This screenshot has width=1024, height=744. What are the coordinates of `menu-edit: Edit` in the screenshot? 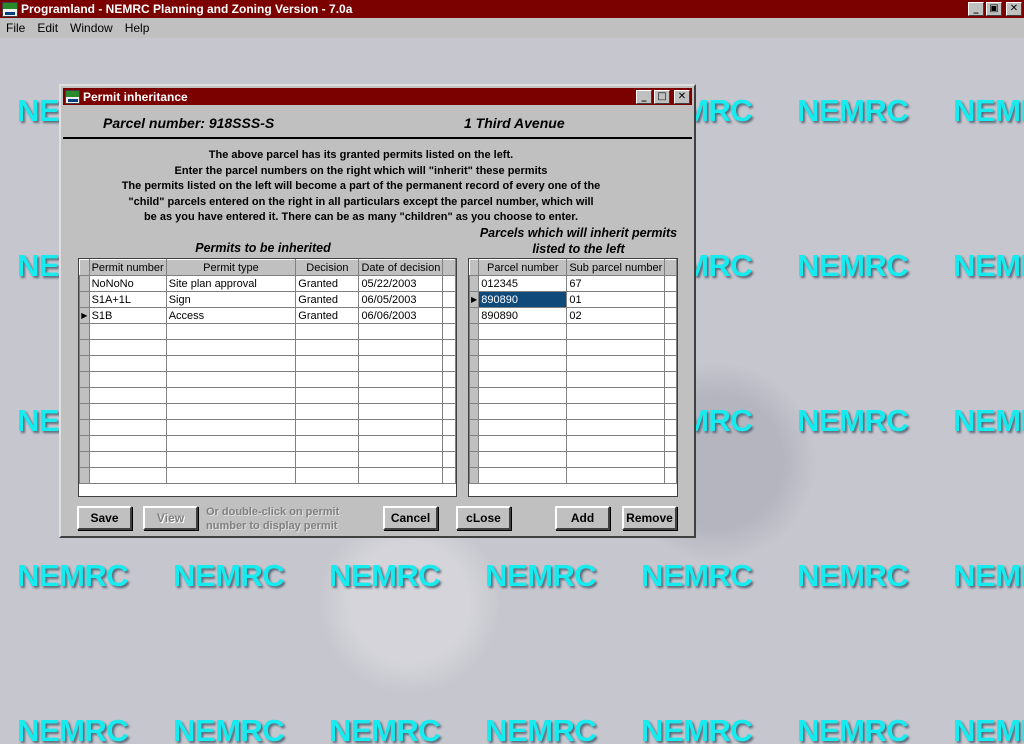 It's located at (47, 28).